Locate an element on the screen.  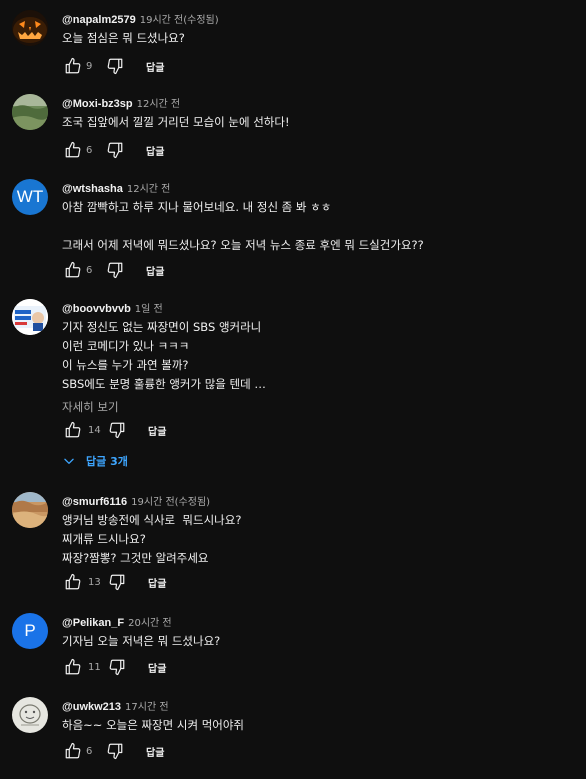
view-replies-button: 답글 3개 is located at coordinates (95, 461).